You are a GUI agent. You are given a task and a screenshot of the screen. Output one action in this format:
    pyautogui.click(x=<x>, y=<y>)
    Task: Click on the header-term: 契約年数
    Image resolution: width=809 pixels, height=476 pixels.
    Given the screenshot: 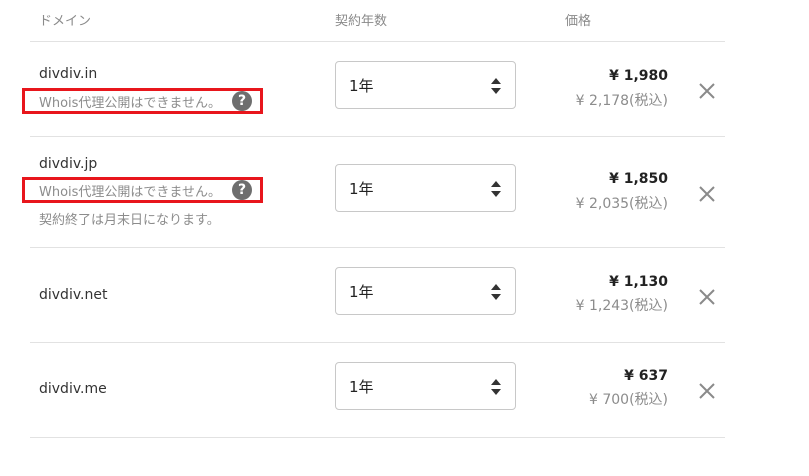 What is the action you would take?
    pyautogui.click(x=361, y=21)
    